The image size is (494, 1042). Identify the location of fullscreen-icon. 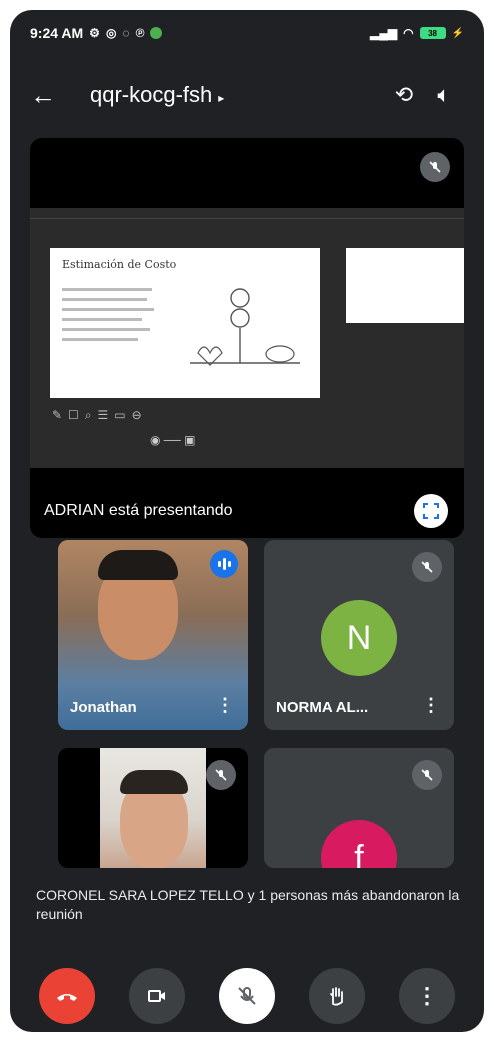
(431, 510).